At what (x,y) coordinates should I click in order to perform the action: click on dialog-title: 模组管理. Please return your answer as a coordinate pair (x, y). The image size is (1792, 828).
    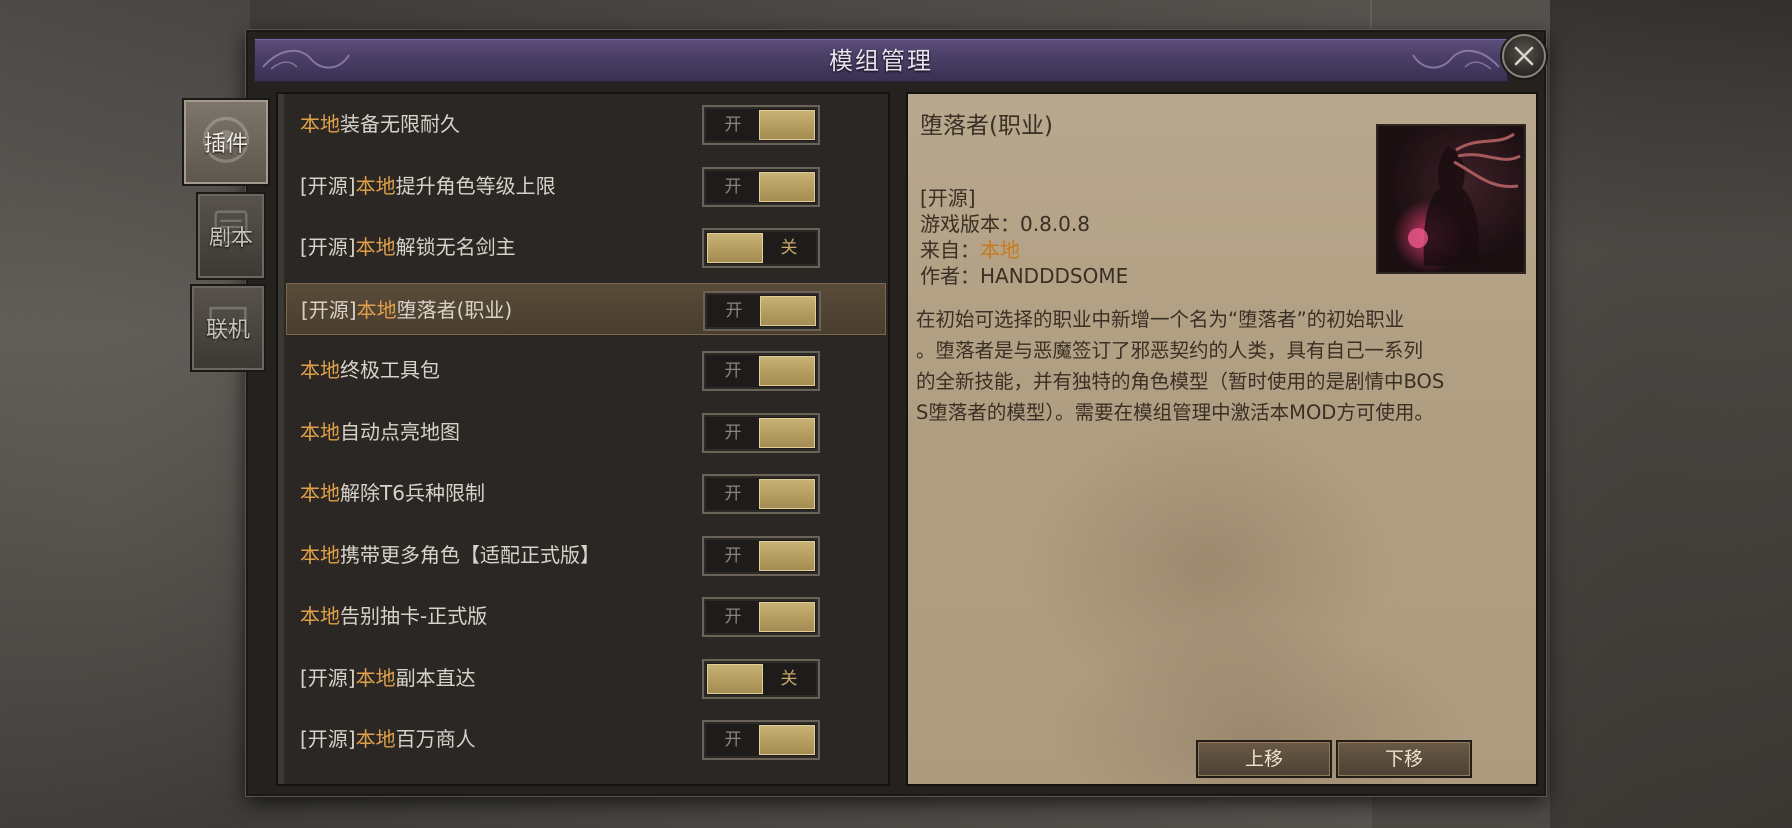
    Looking at the image, I should click on (881, 61).